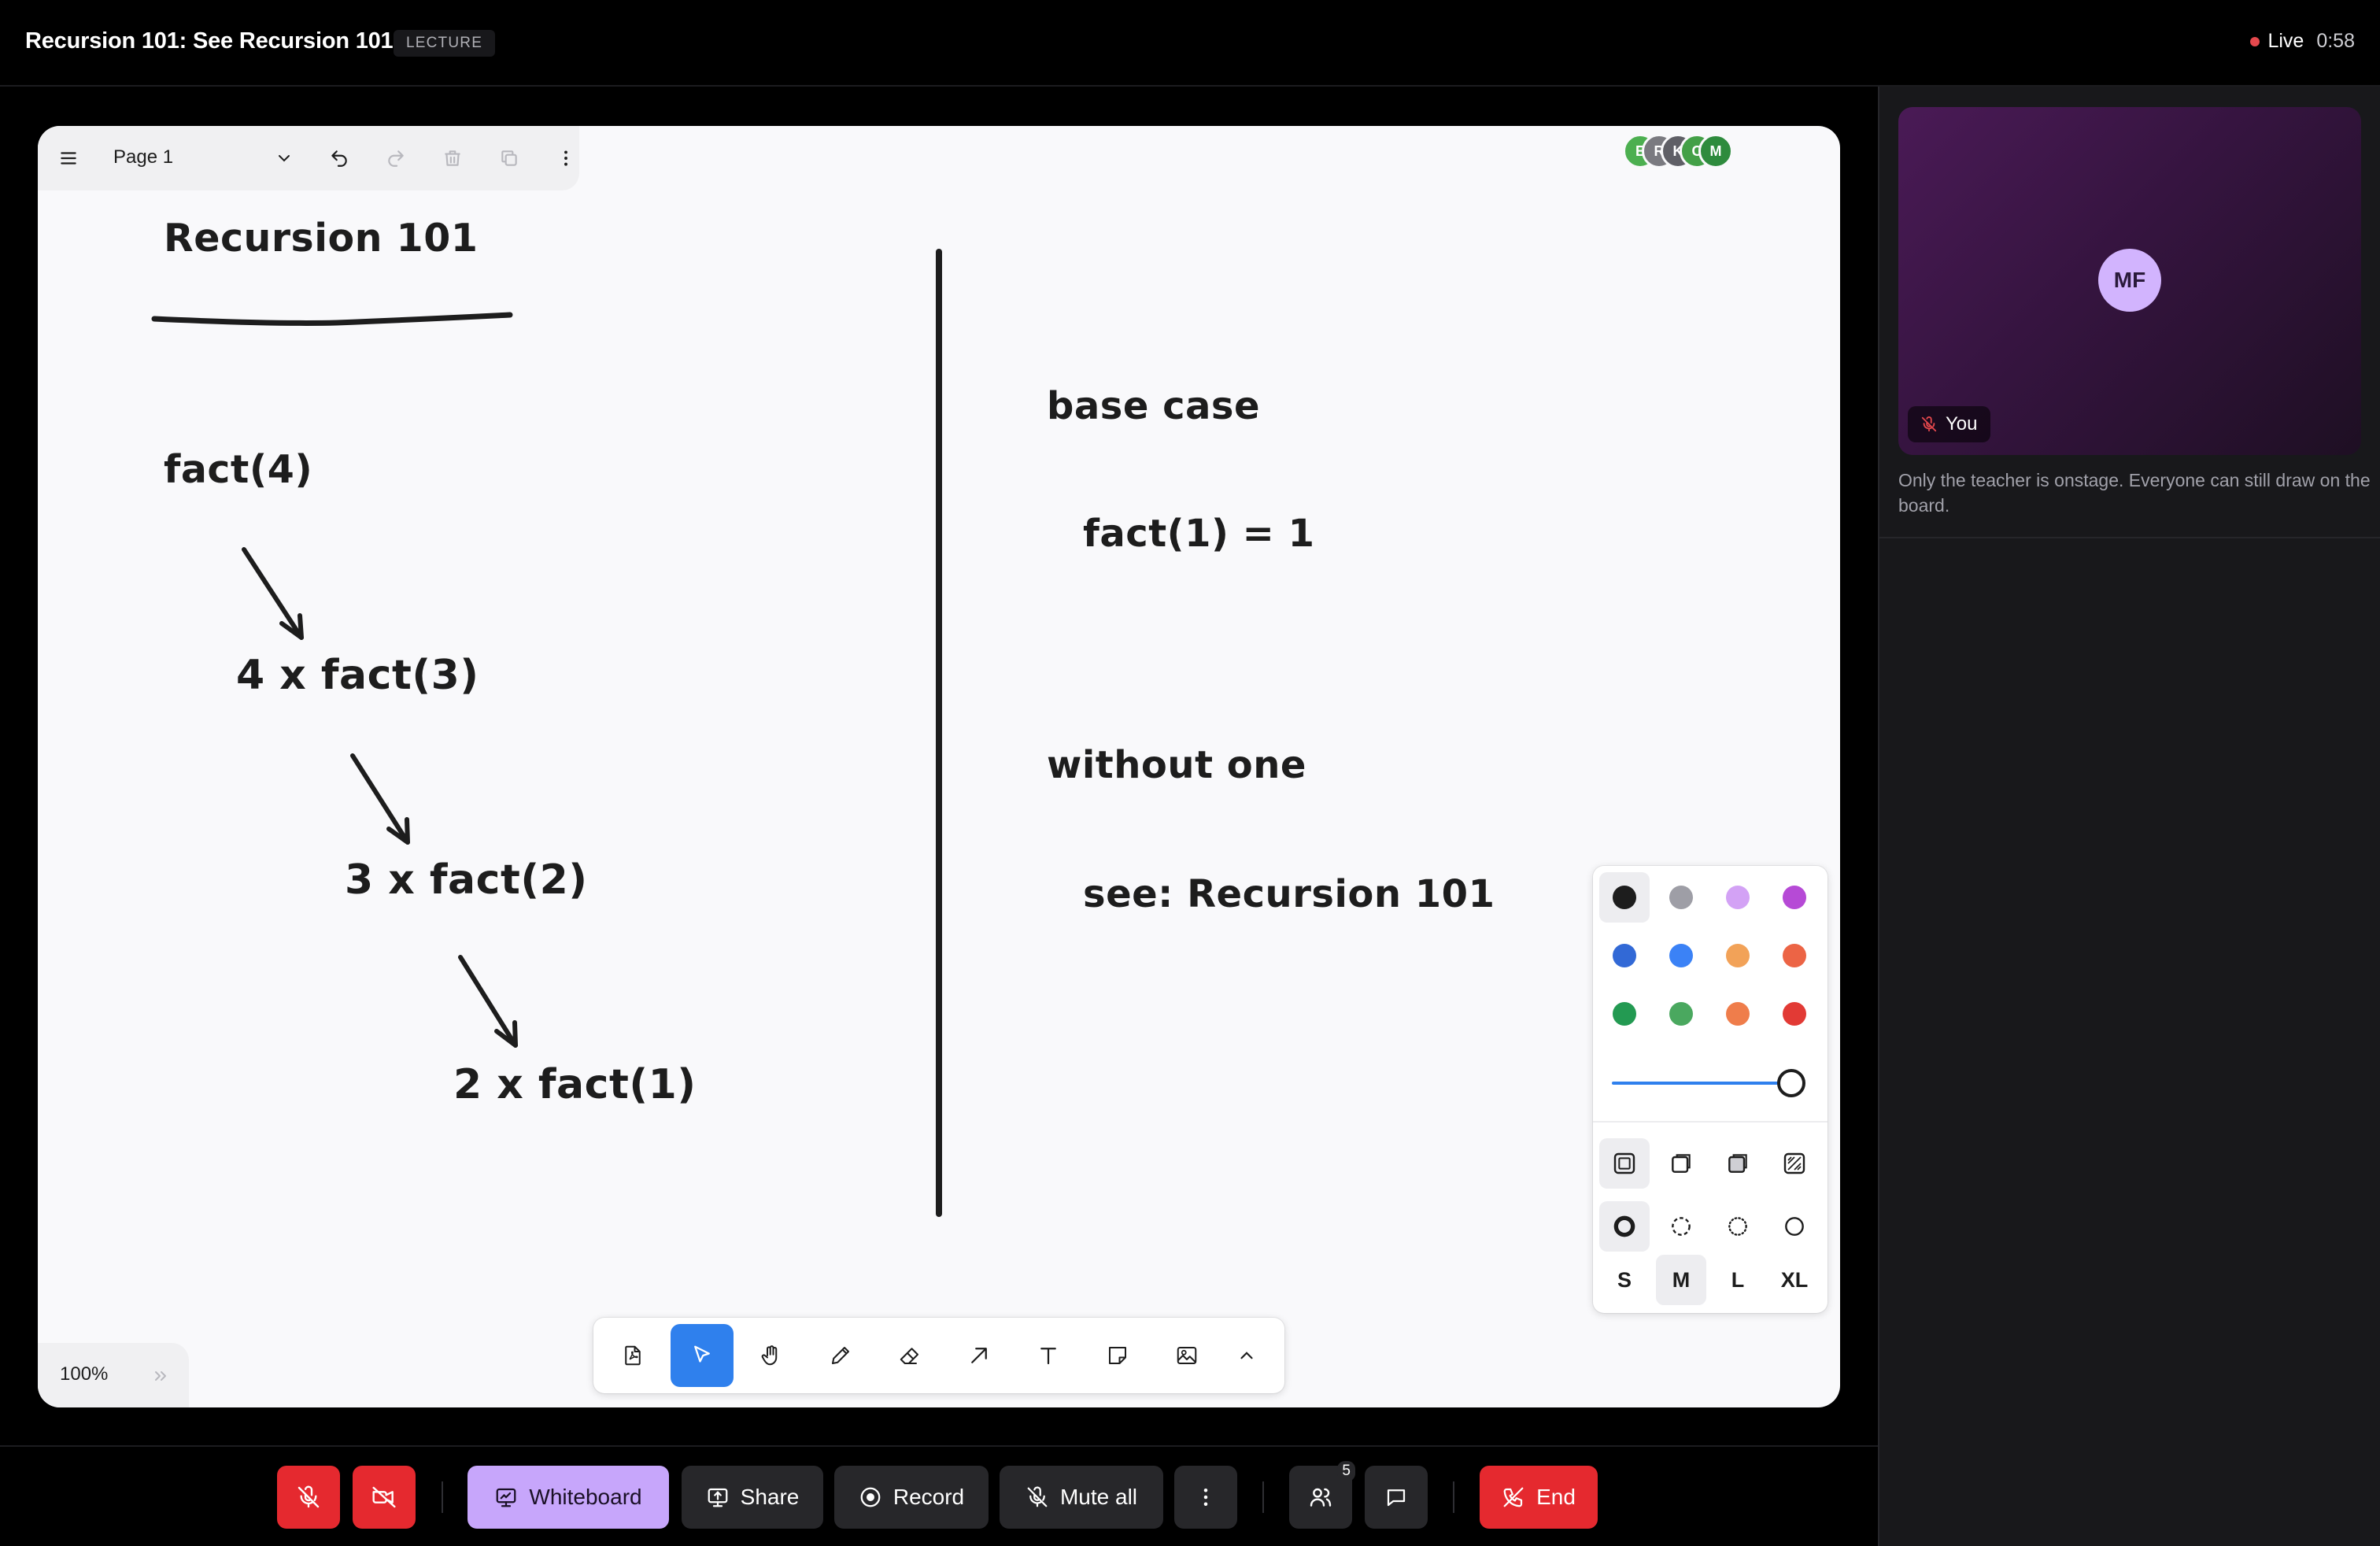  I want to click on image-icon, so click(1187, 1355).